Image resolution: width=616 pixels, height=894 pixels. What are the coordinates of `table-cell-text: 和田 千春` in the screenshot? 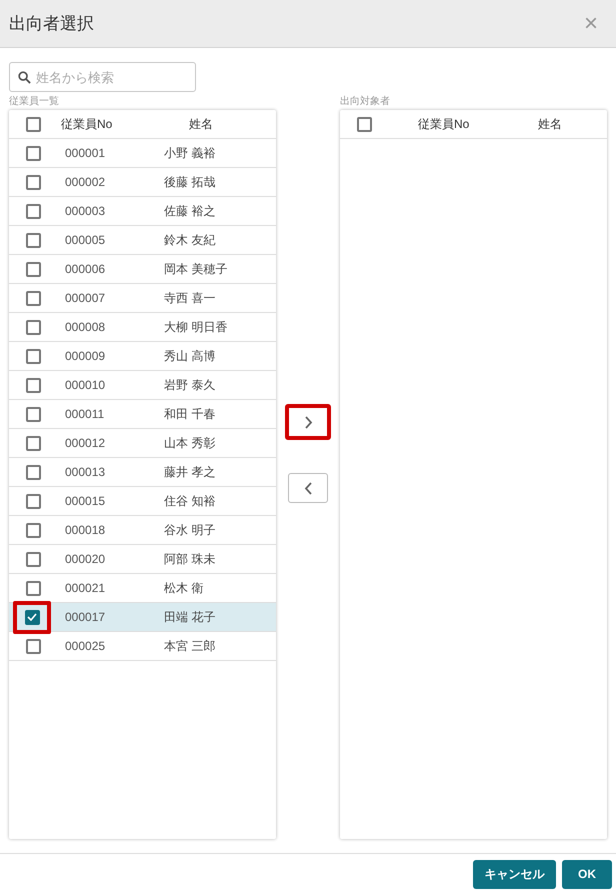 It's located at (190, 414).